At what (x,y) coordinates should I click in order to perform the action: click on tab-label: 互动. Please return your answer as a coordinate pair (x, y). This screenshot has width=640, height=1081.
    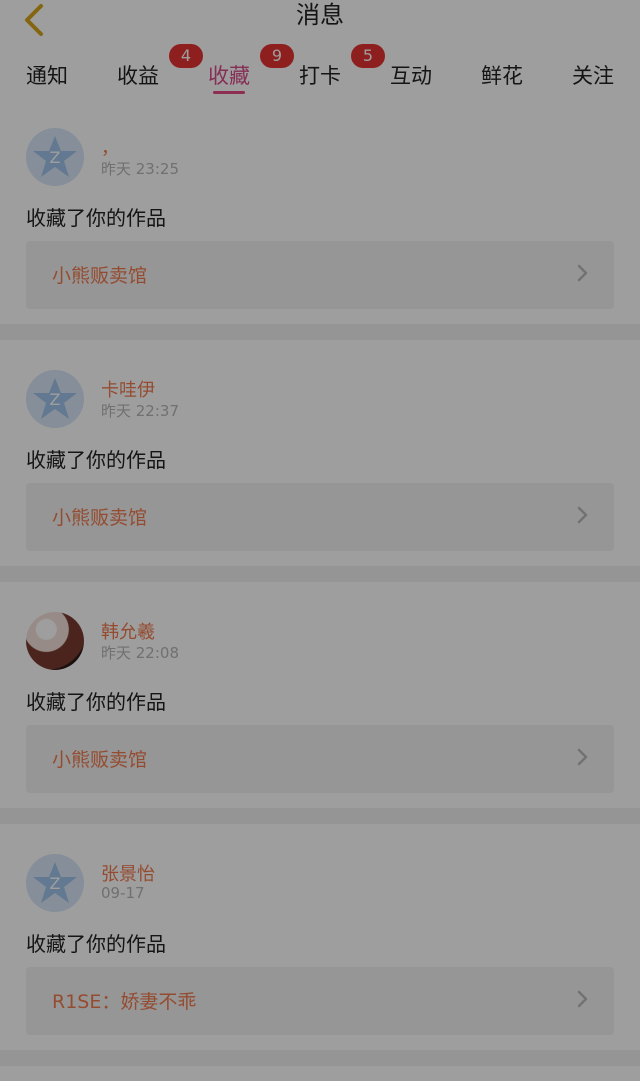
    Looking at the image, I should click on (411, 76).